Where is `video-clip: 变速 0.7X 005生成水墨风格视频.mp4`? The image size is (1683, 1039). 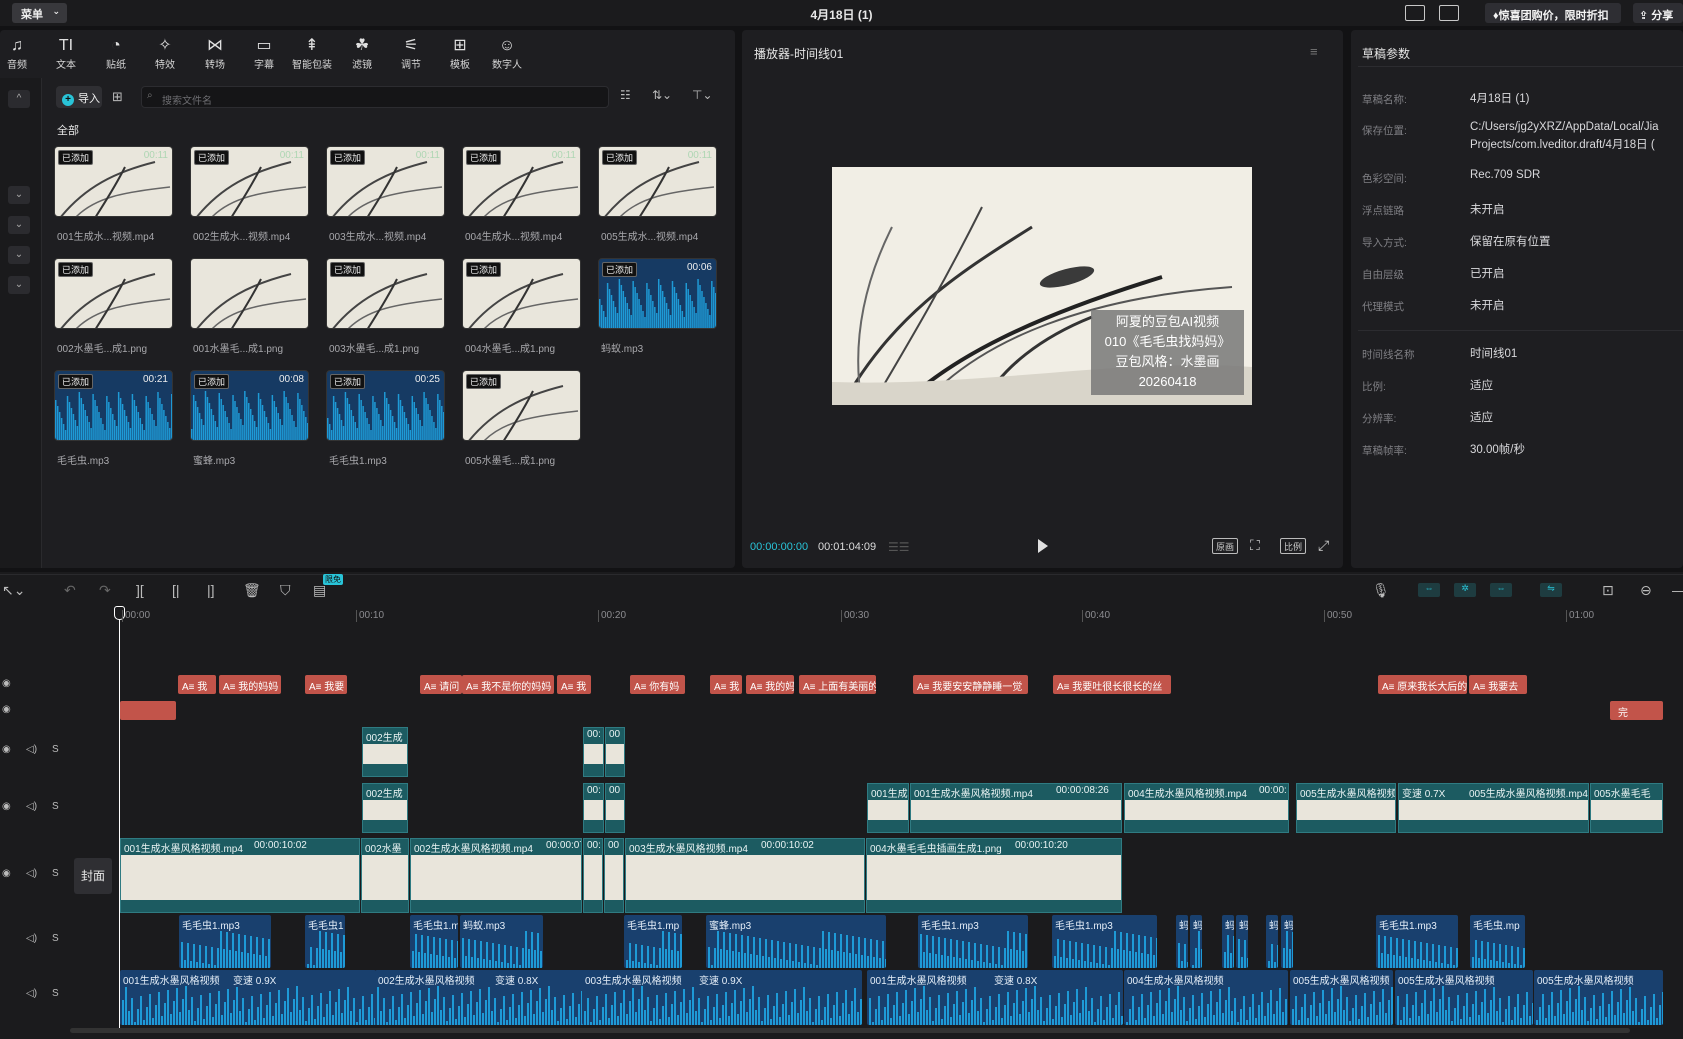 video-clip: 变速 0.7X 005生成水墨风格视频.mp4 is located at coordinates (1493, 808).